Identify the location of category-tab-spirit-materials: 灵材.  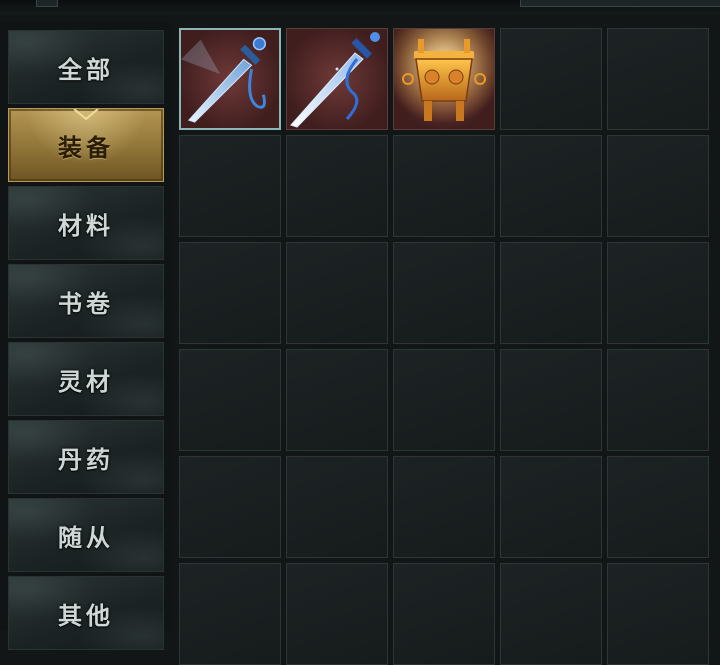
(86, 379).